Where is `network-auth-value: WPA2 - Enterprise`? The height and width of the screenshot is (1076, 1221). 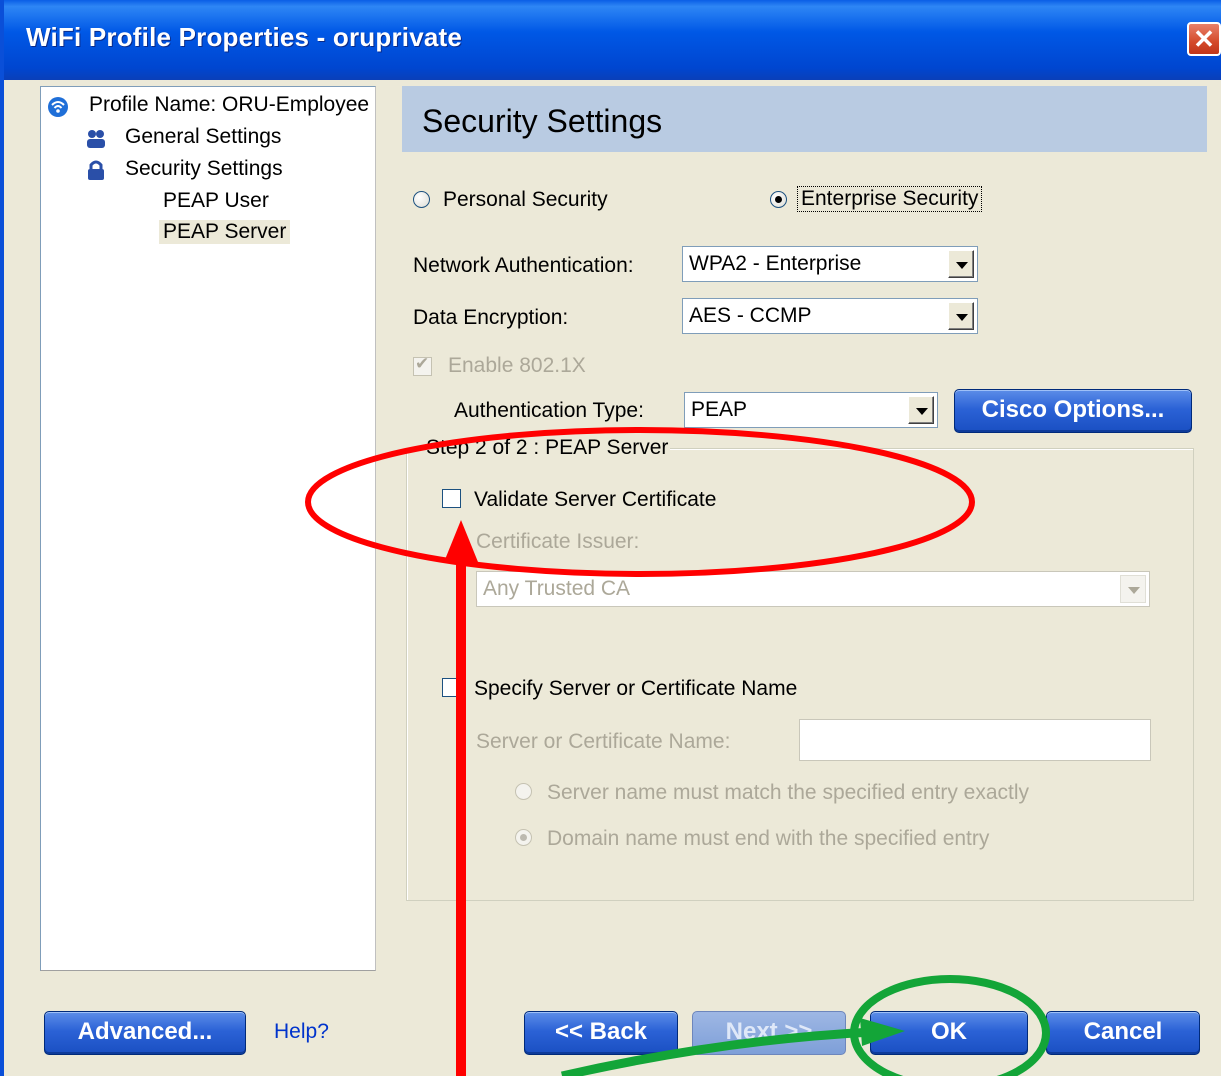 network-auth-value: WPA2 - Enterprise is located at coordinates (775, 263).